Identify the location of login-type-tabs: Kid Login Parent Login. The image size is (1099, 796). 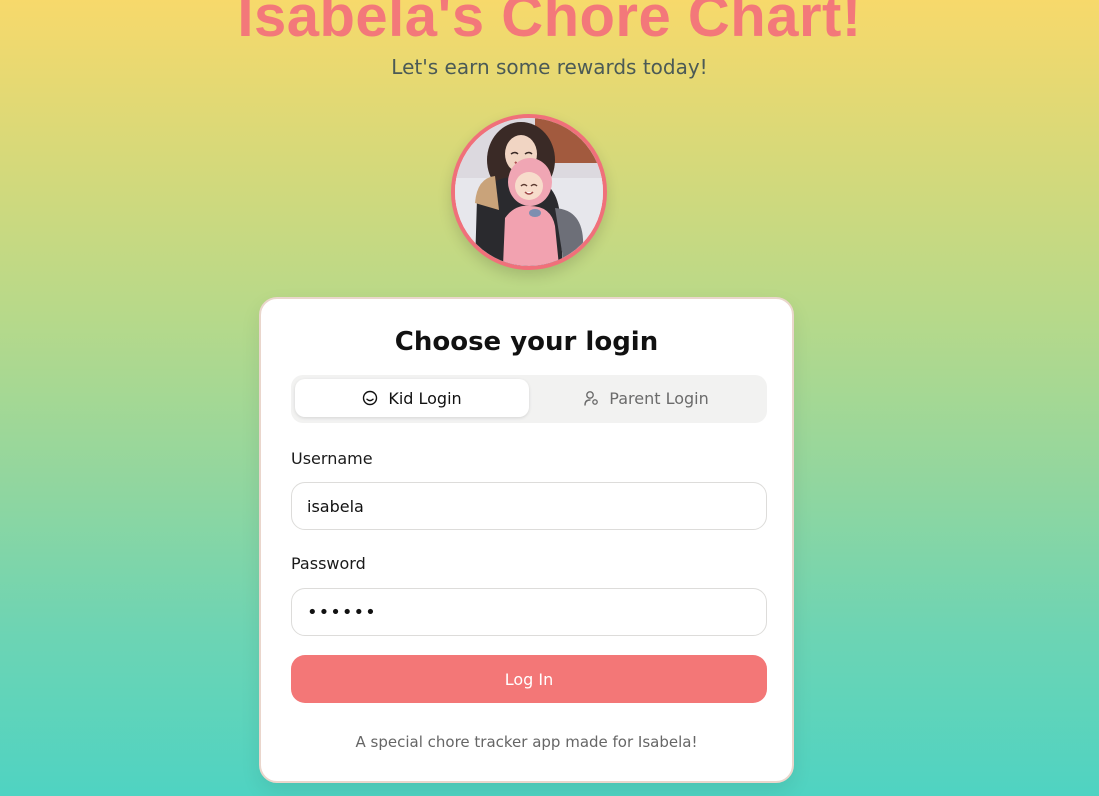
(529, 399).